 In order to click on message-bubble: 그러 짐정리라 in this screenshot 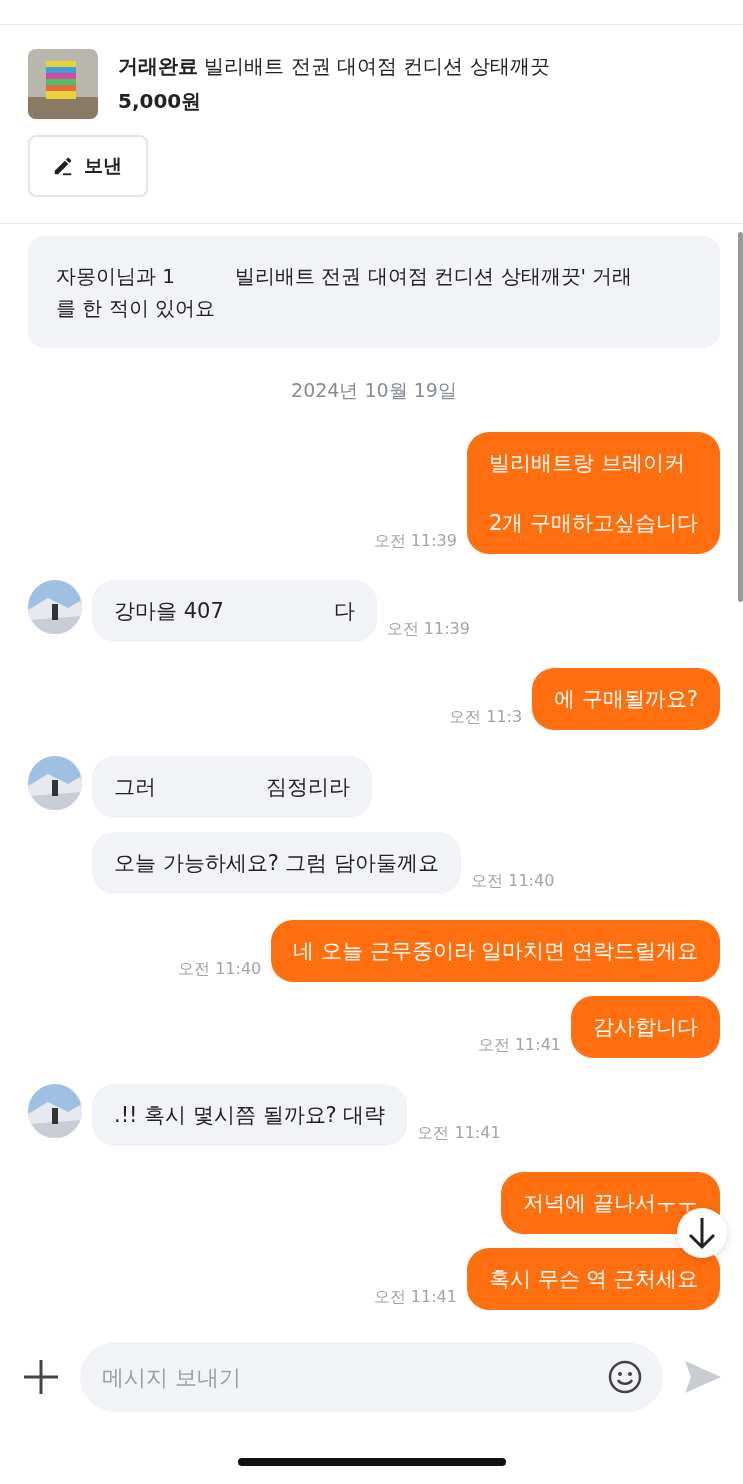, I will do `click(232, 787)`.